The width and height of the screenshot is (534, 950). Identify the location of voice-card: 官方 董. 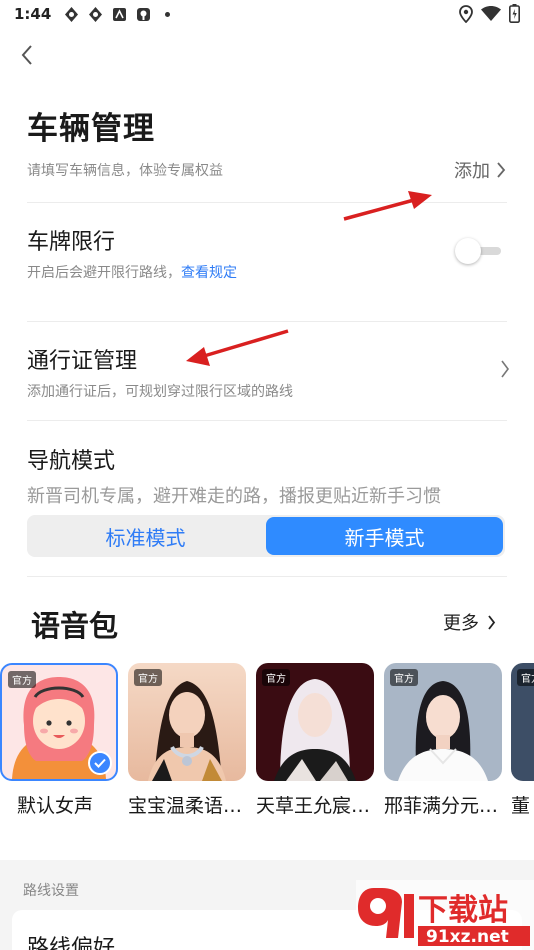
(522, 740).